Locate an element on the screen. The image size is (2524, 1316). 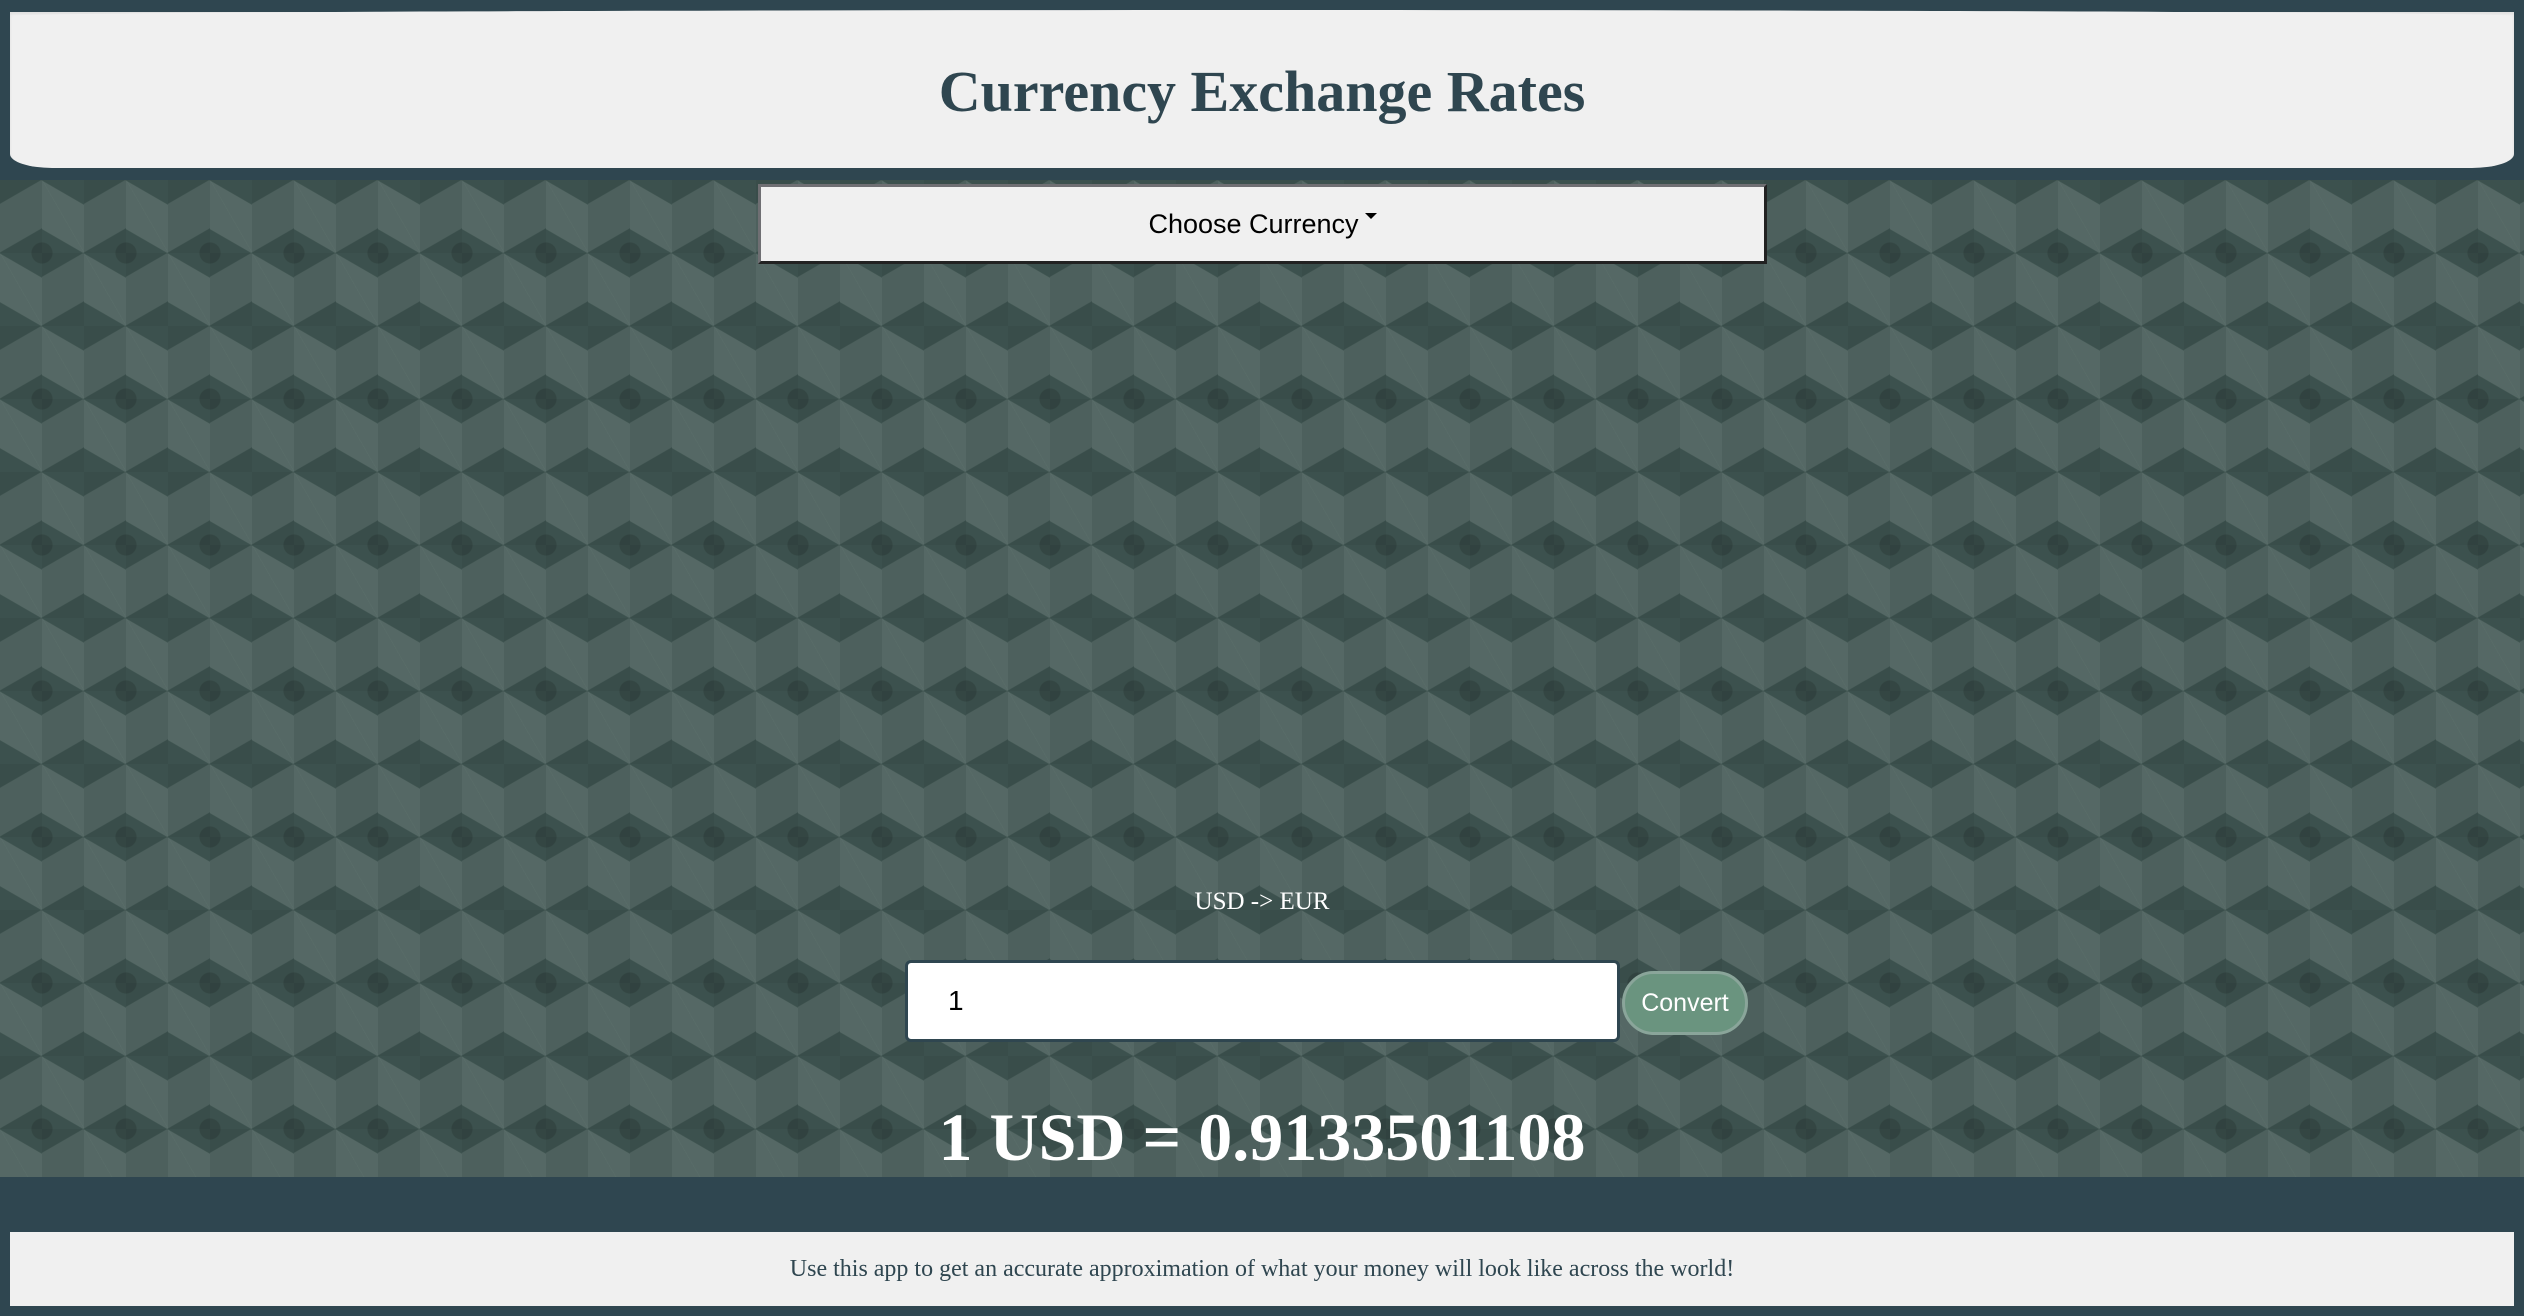
conversion-result: 1 USD = 0.9133501108 is located at coordinates (1262, 1137).